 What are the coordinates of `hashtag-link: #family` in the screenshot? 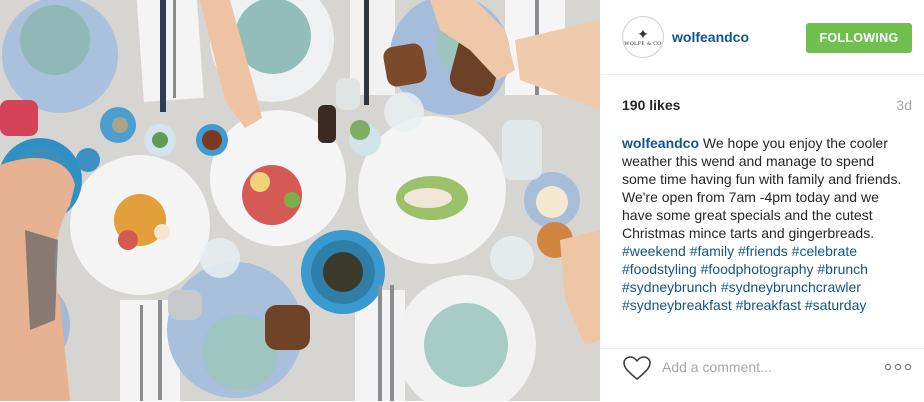 It's located at (712, 251).